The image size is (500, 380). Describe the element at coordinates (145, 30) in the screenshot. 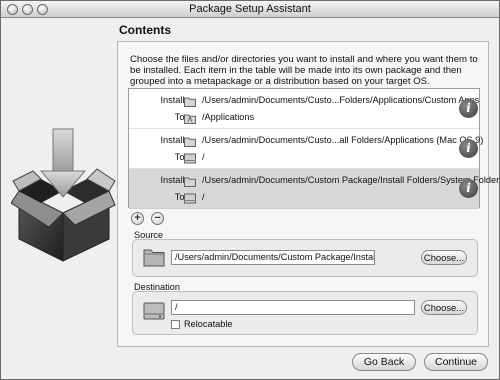

I see `contents-heading: Contents` at that location.